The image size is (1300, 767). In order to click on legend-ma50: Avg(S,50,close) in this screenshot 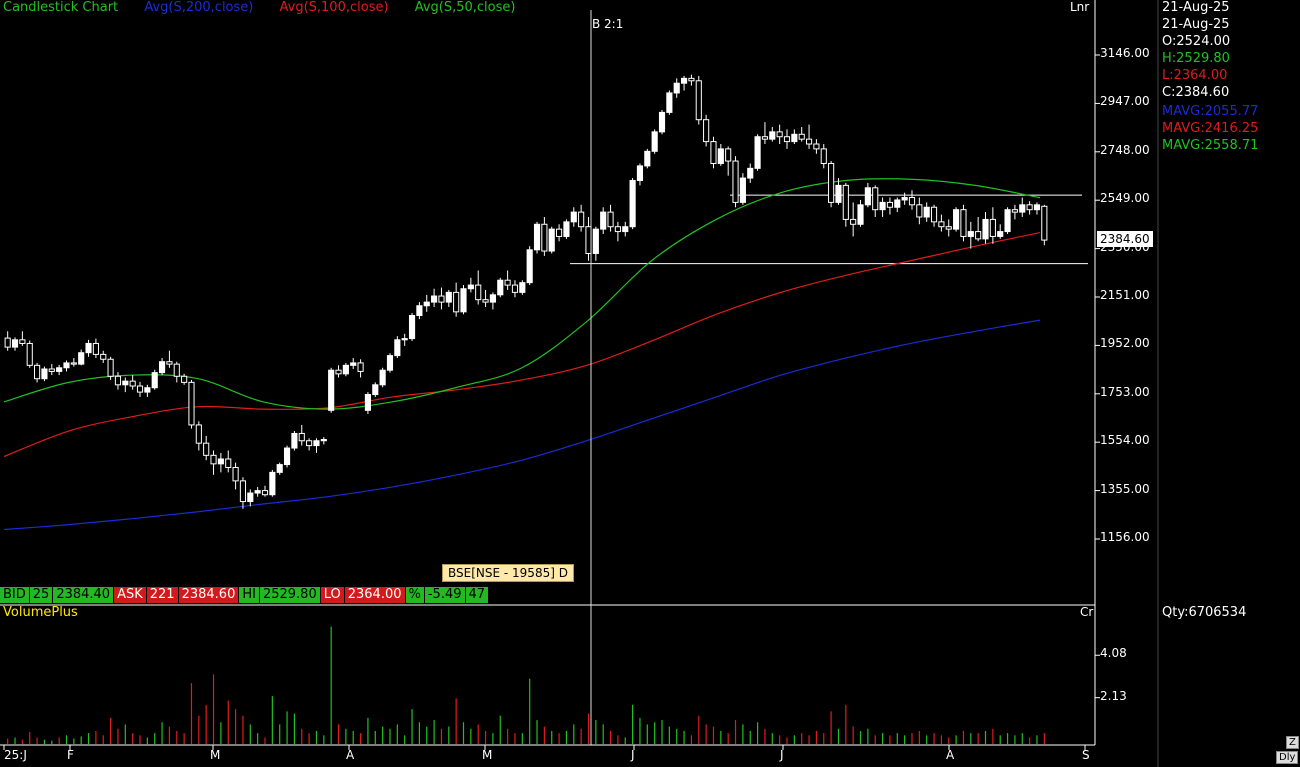, I will do `click(465, 7)`.